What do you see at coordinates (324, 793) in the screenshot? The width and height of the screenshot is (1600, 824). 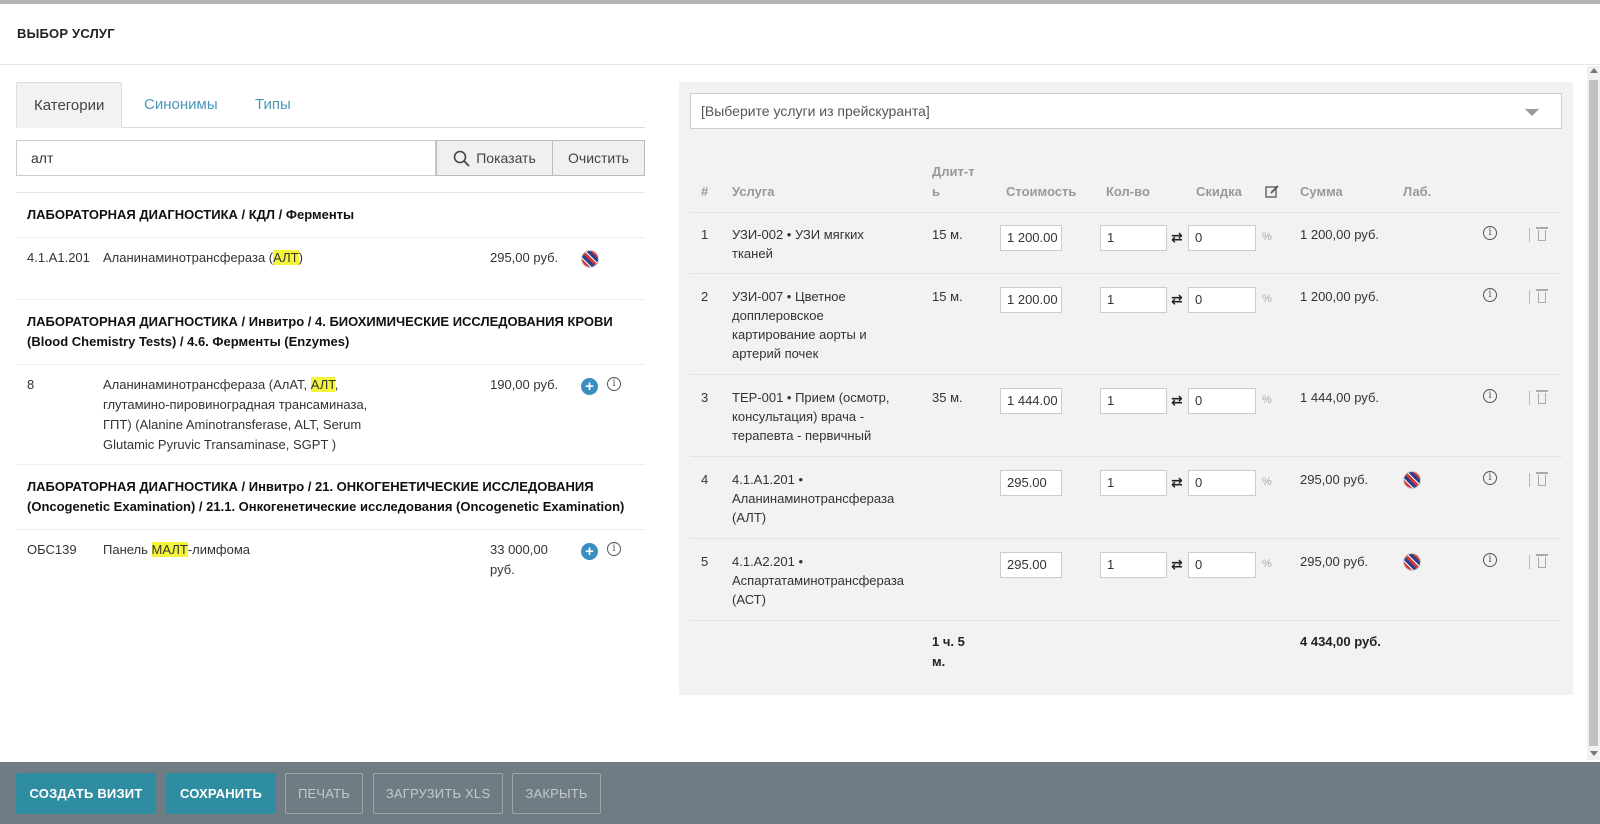 I see `print-button: ПЕЧАТЬ` at bounding box center [324, 793].